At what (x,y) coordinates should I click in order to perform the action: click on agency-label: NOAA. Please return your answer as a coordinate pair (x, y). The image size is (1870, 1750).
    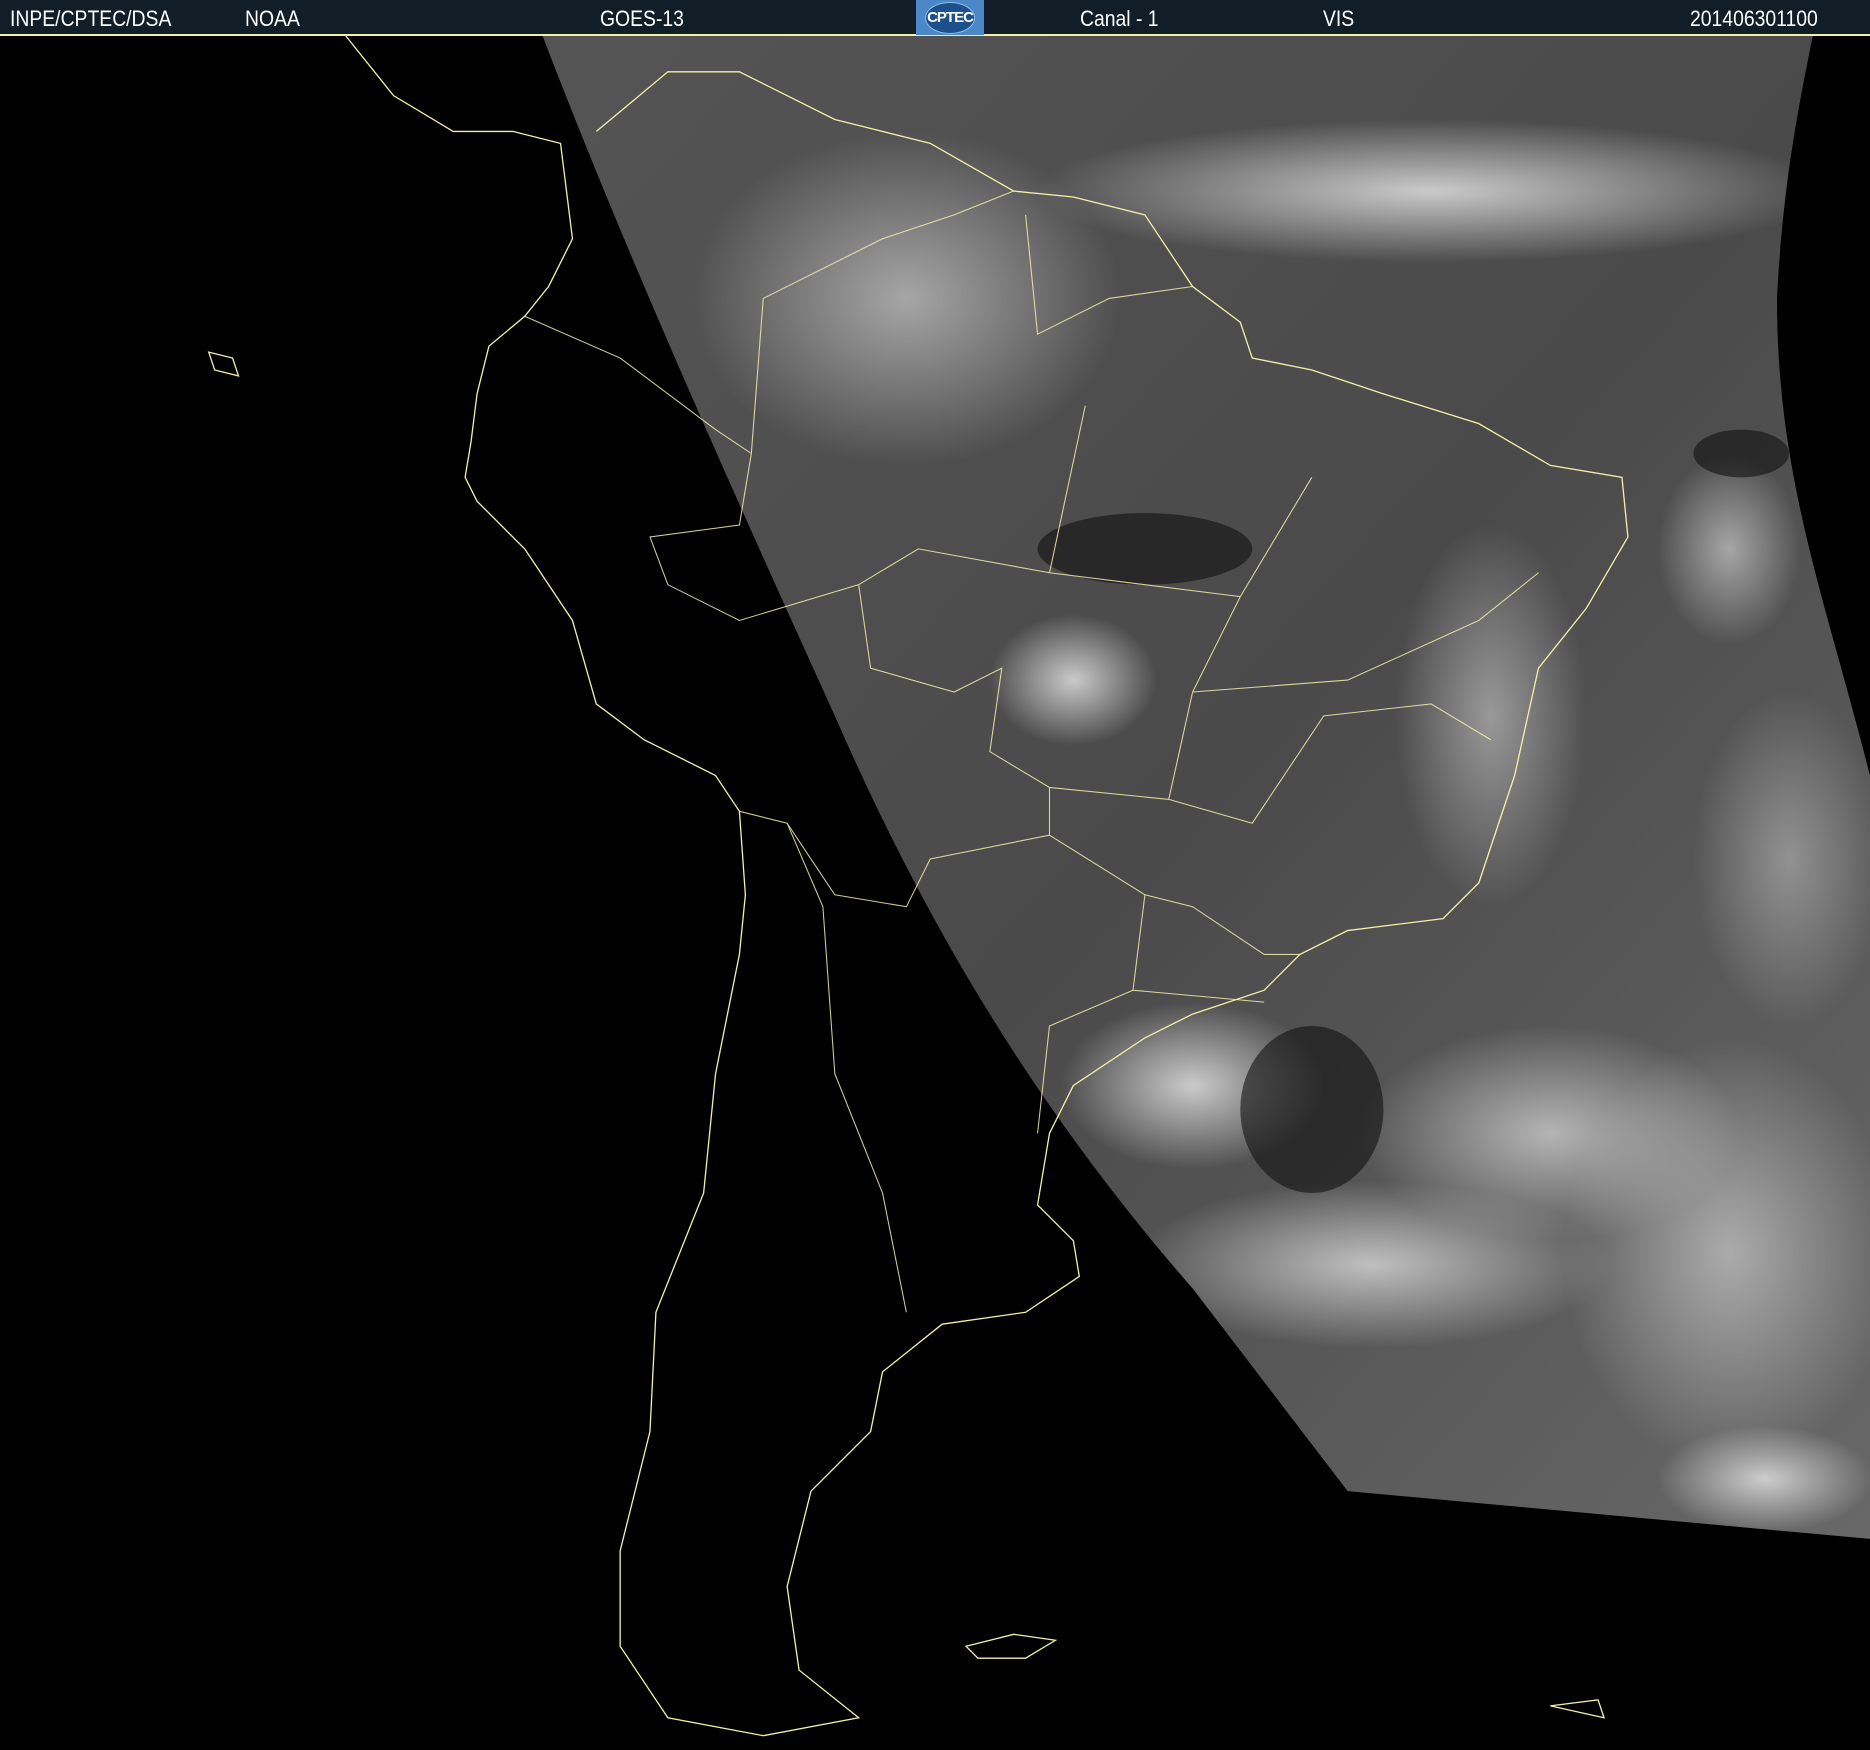
    Looking at the image, I should click on (272, 18).